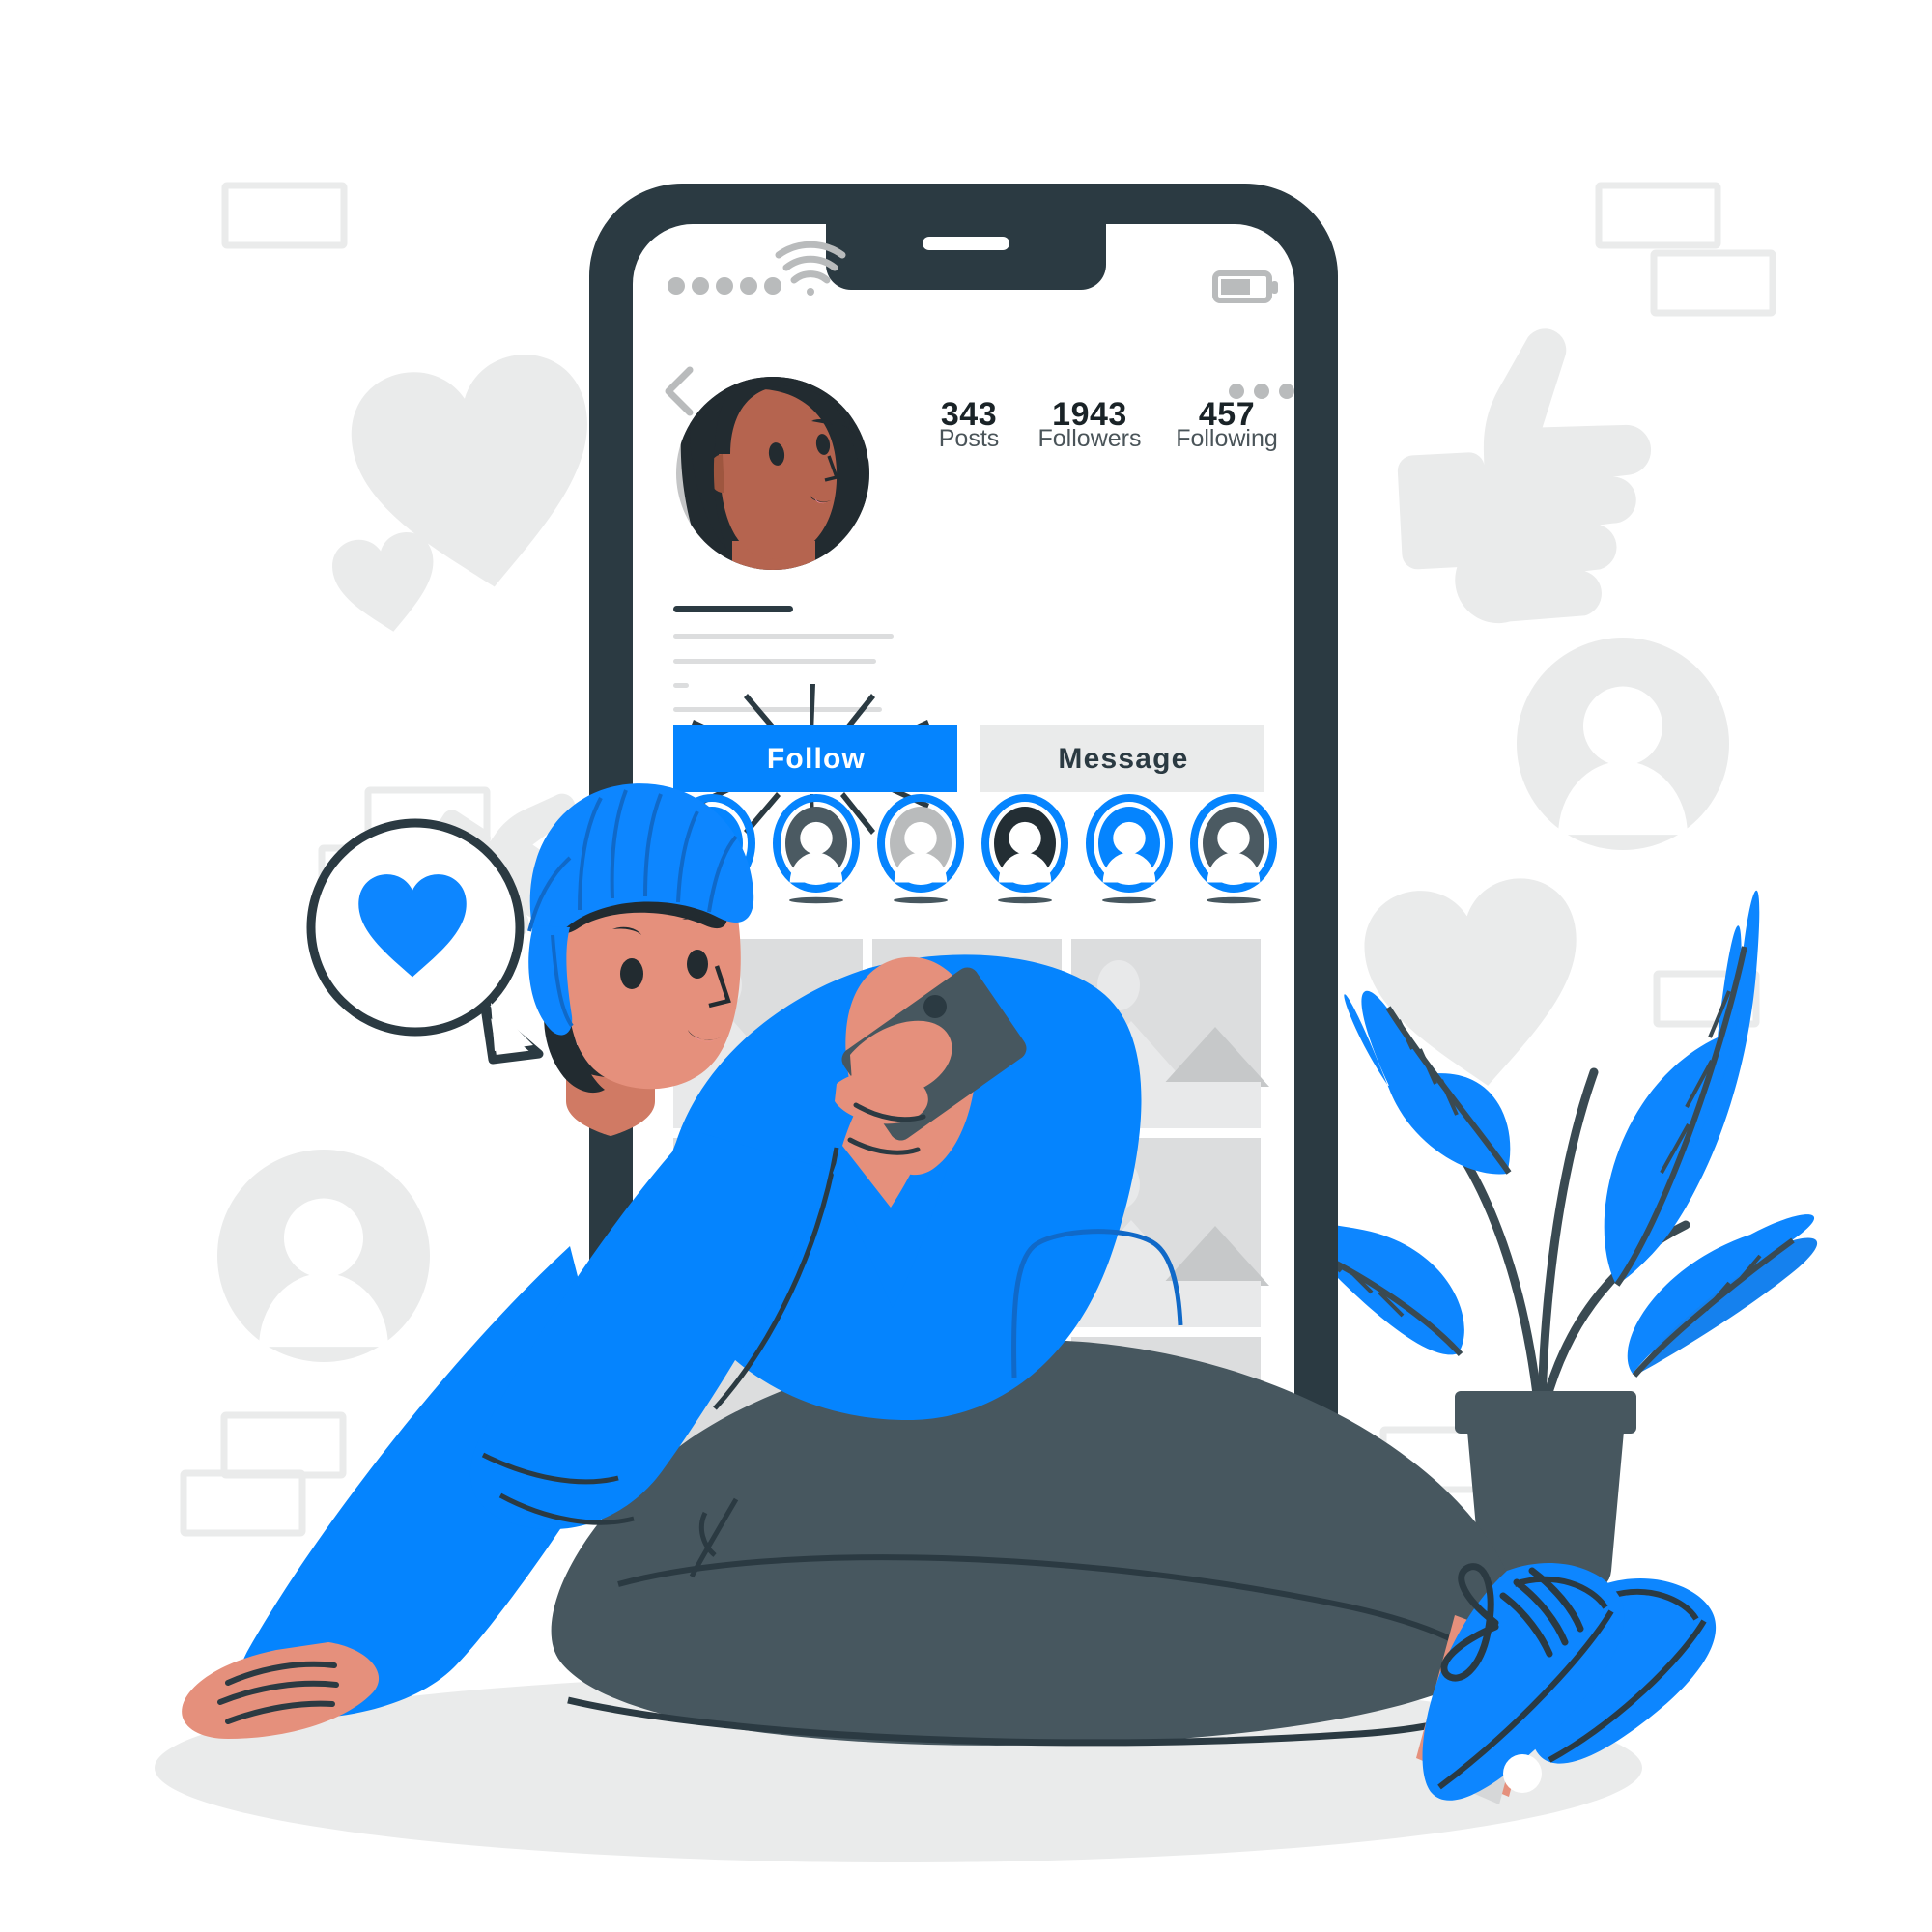  Describe the element at coordinates (1522, 1773) in the screenshot. I see `shoe-logo-dot` at that location.